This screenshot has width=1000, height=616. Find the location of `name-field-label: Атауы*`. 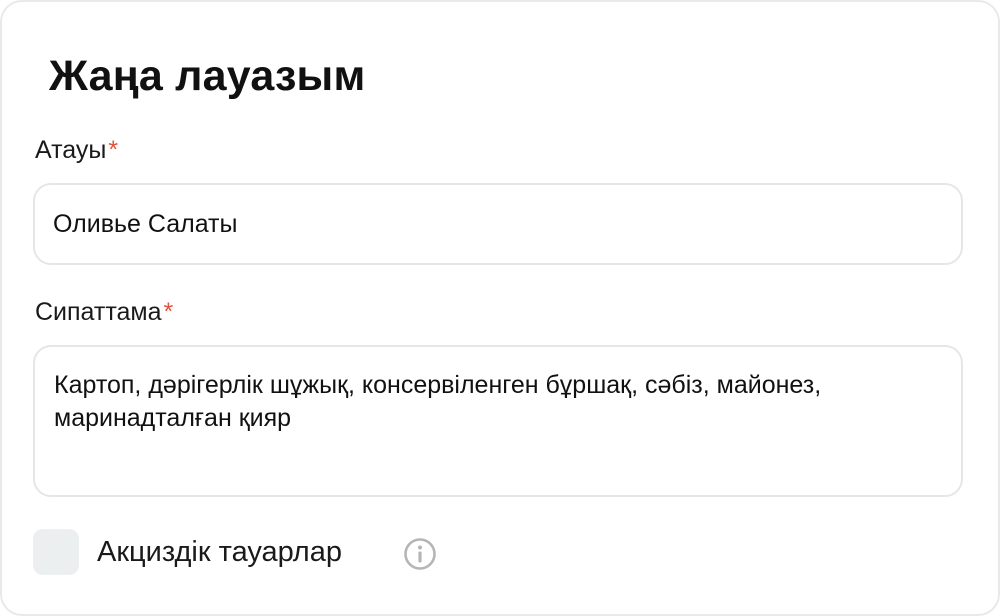

name-field-label: Атауы* is located at coordinates (76, 150).